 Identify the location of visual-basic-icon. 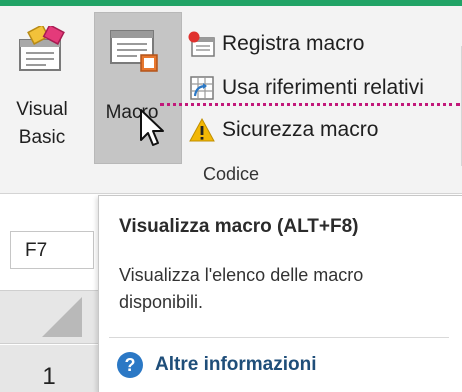
(42, 48).